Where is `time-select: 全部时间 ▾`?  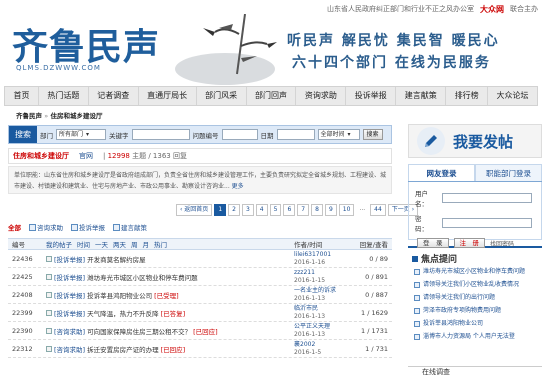 time-select: 全部时间 ▾ is located at coordinates (338, 134).